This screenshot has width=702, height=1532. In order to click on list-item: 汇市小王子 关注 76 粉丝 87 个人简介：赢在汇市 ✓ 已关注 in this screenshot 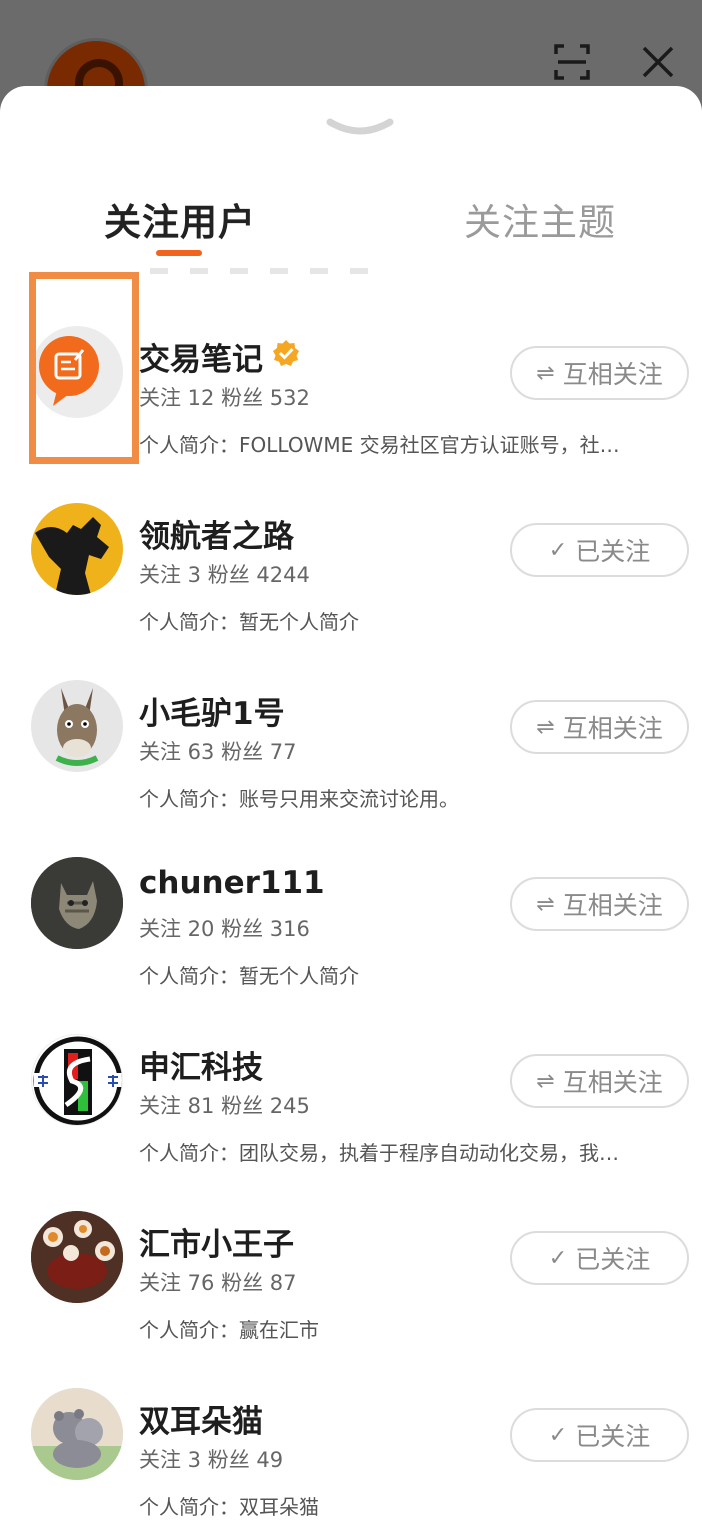, I will do `click(351, 1245)`.